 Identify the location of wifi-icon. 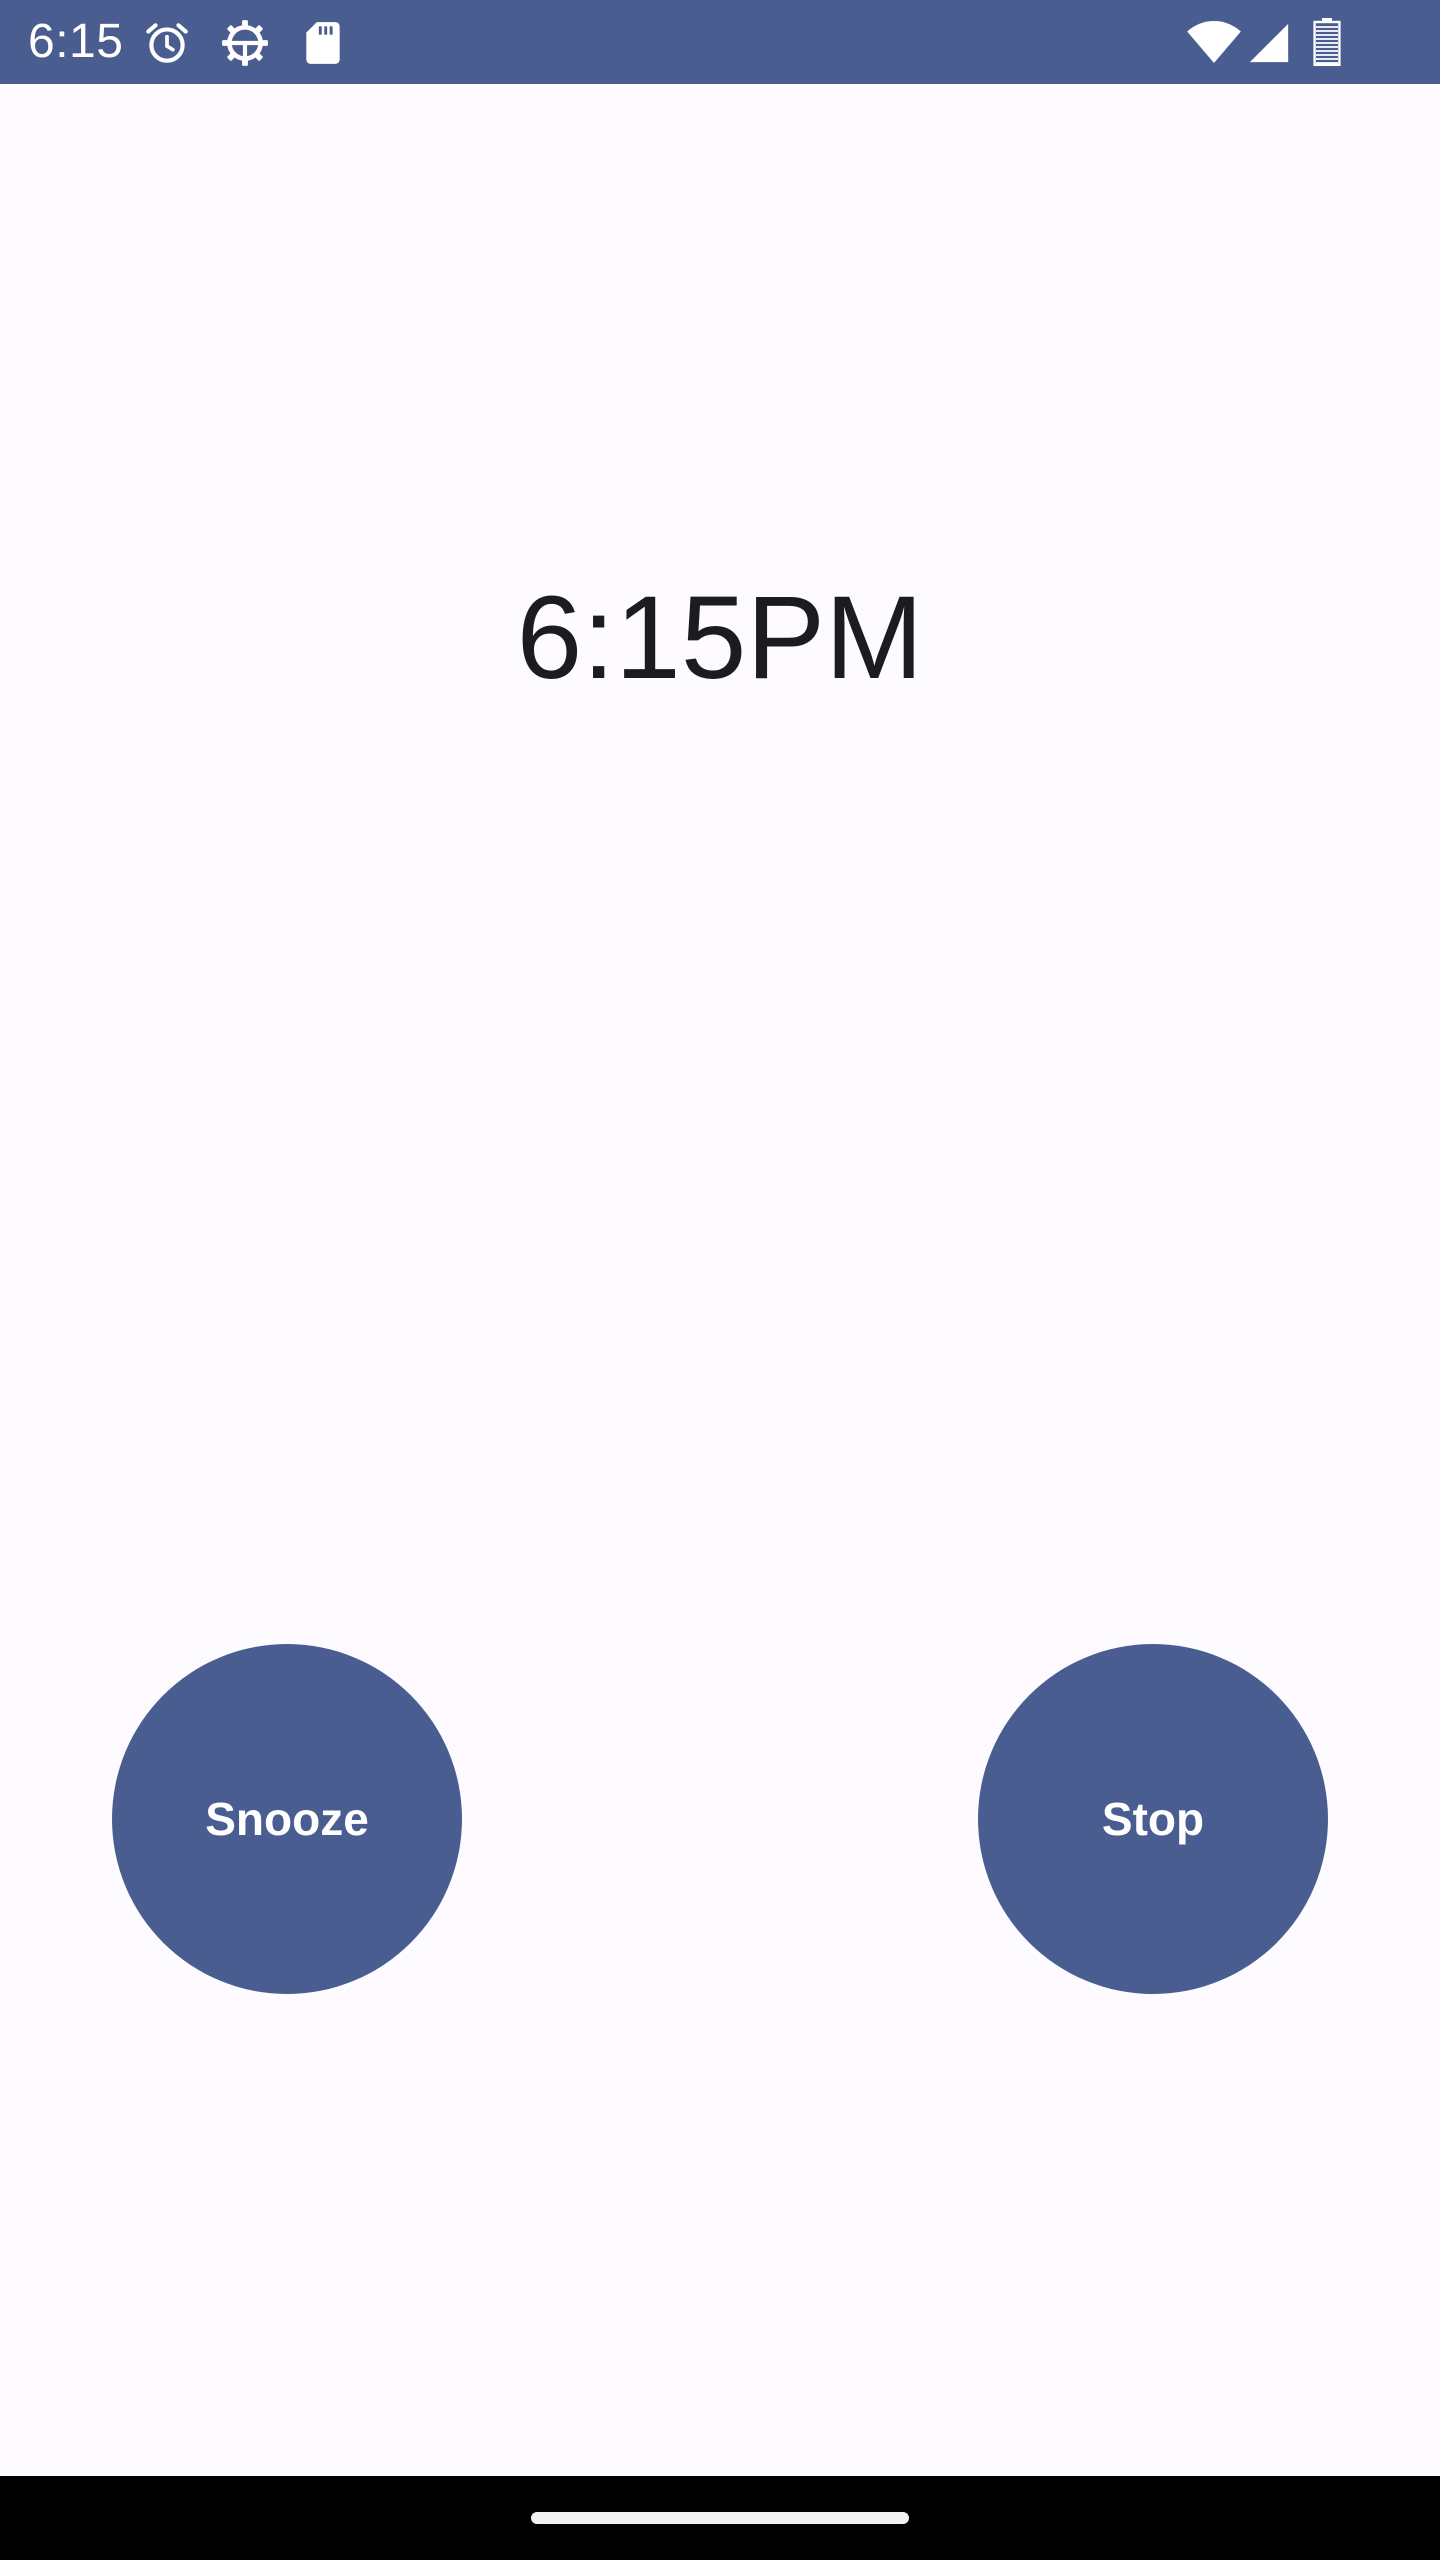
(1214, 42).